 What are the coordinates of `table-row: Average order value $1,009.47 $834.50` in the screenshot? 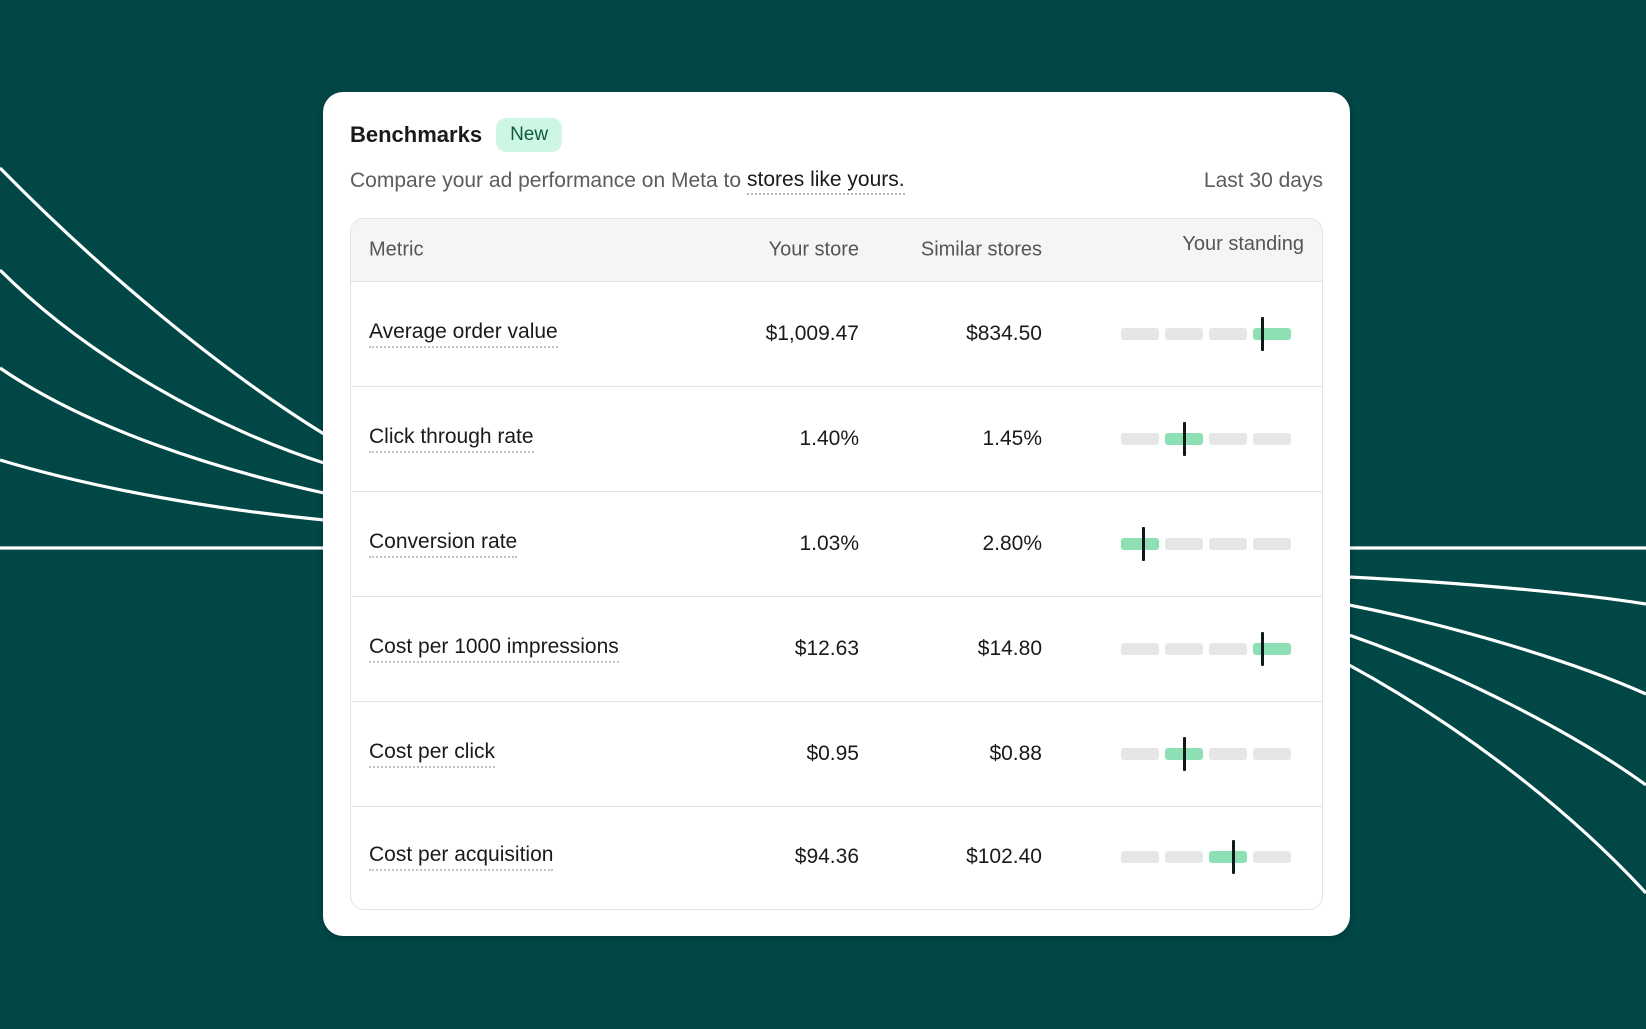 It's located at (836, 334).